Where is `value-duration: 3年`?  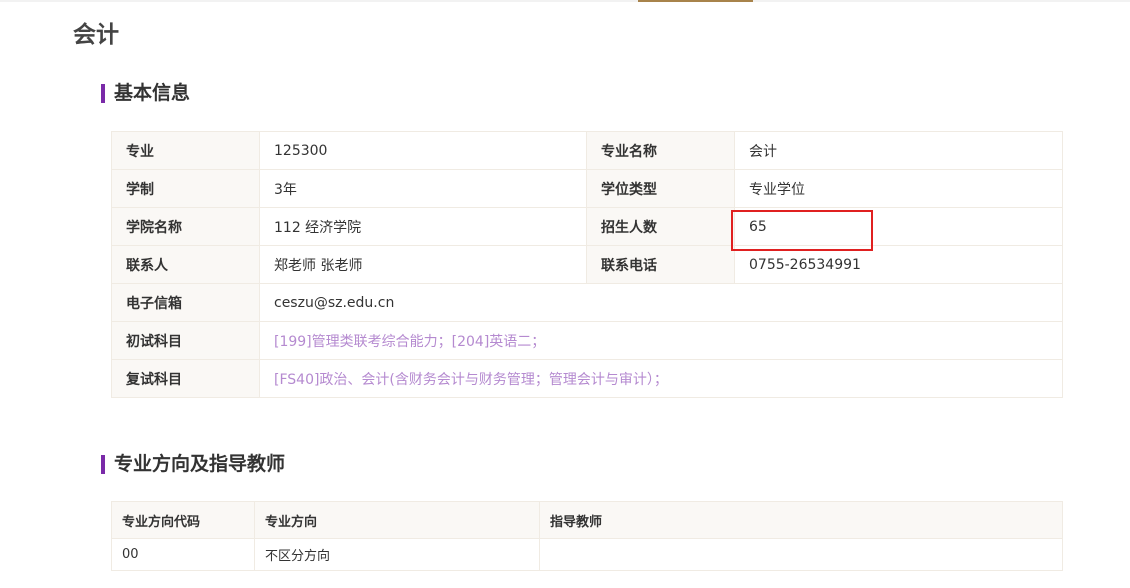 value-duration: 3年 is located at coordinates (423, 188).